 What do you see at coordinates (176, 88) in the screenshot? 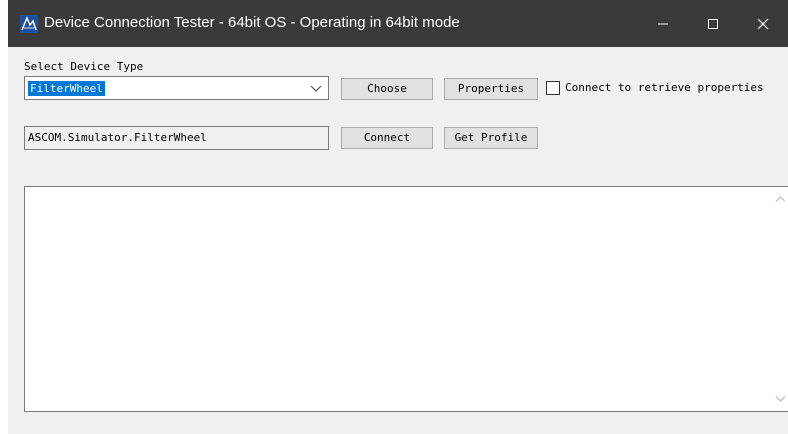
I see `device-type-select: FilterWheel` at bounding box center [176, 88].